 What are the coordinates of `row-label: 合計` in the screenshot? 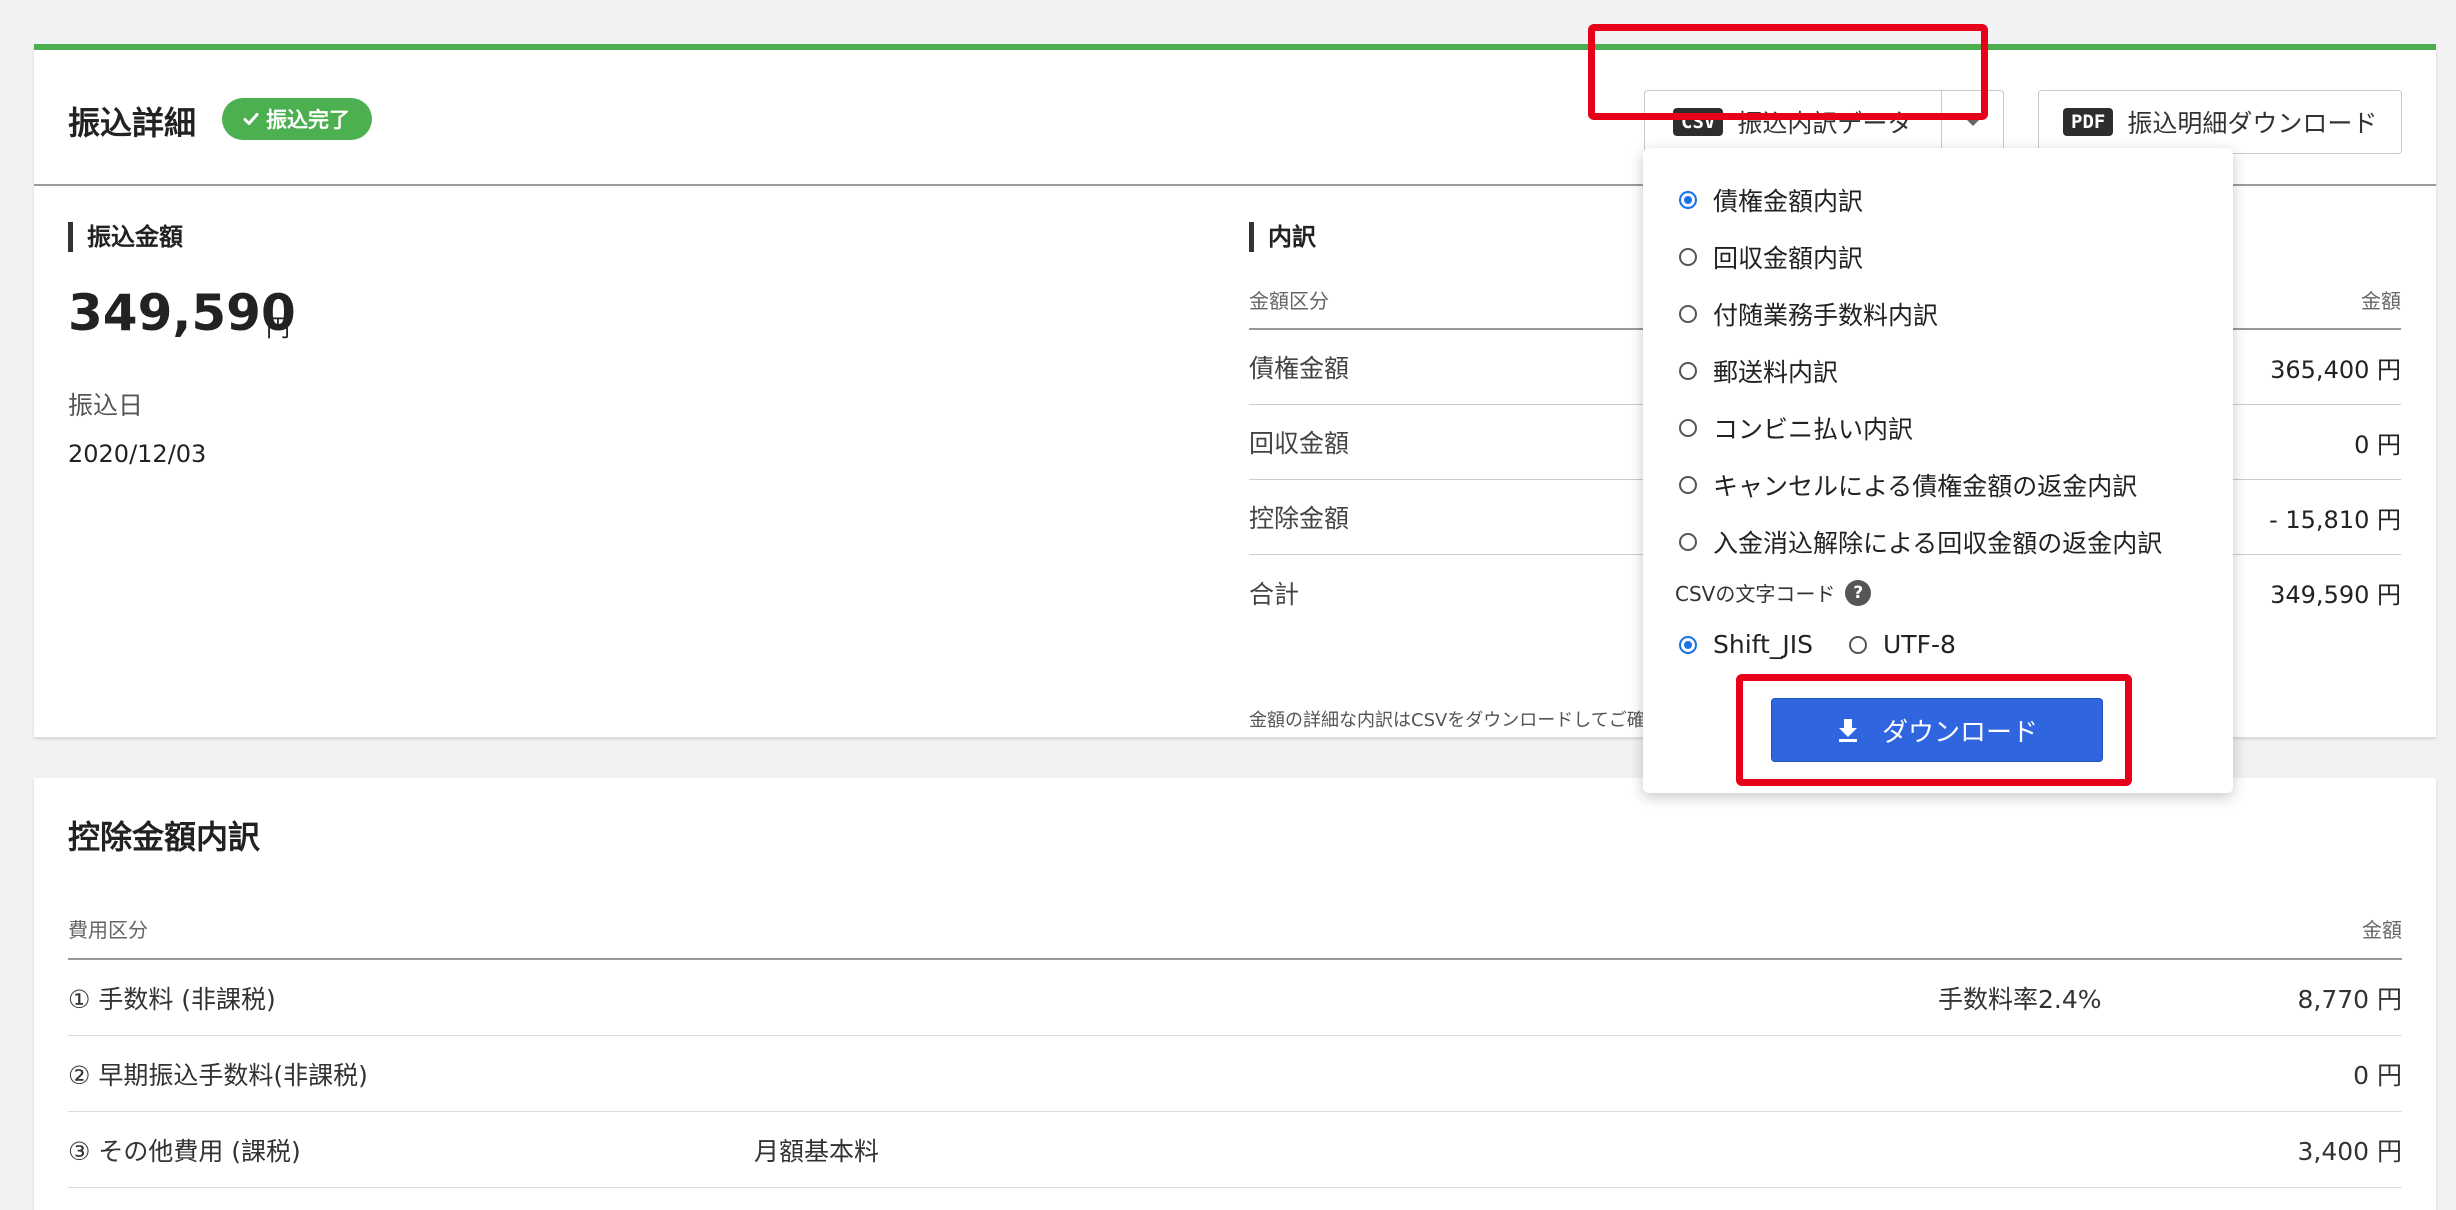 It's located at (1274, 594).